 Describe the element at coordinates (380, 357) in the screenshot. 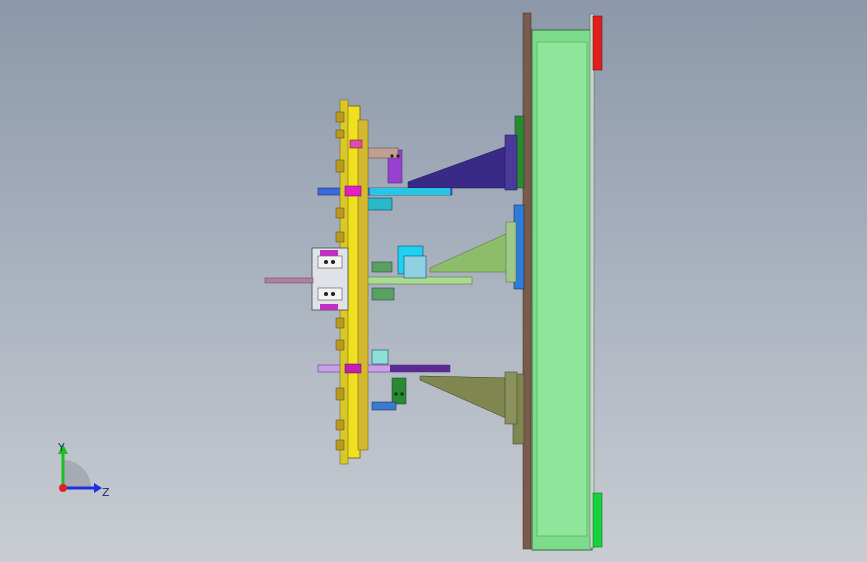

I see `cyan-clamp-bottom` at that location.